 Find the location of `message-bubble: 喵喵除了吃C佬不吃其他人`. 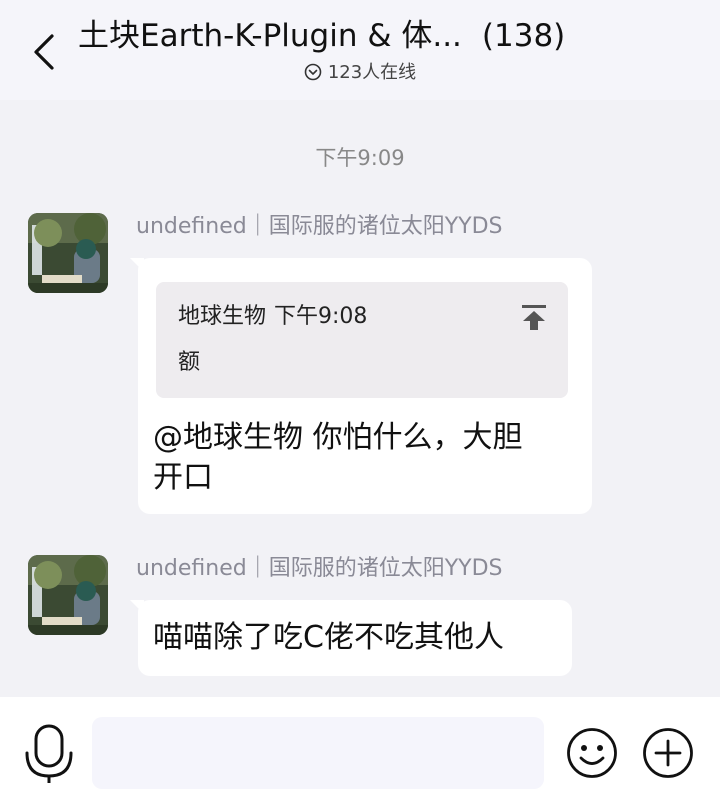

message-bubble: 喵喵除了吃C佬不吃其他人 is located at coordinates (351, 638).